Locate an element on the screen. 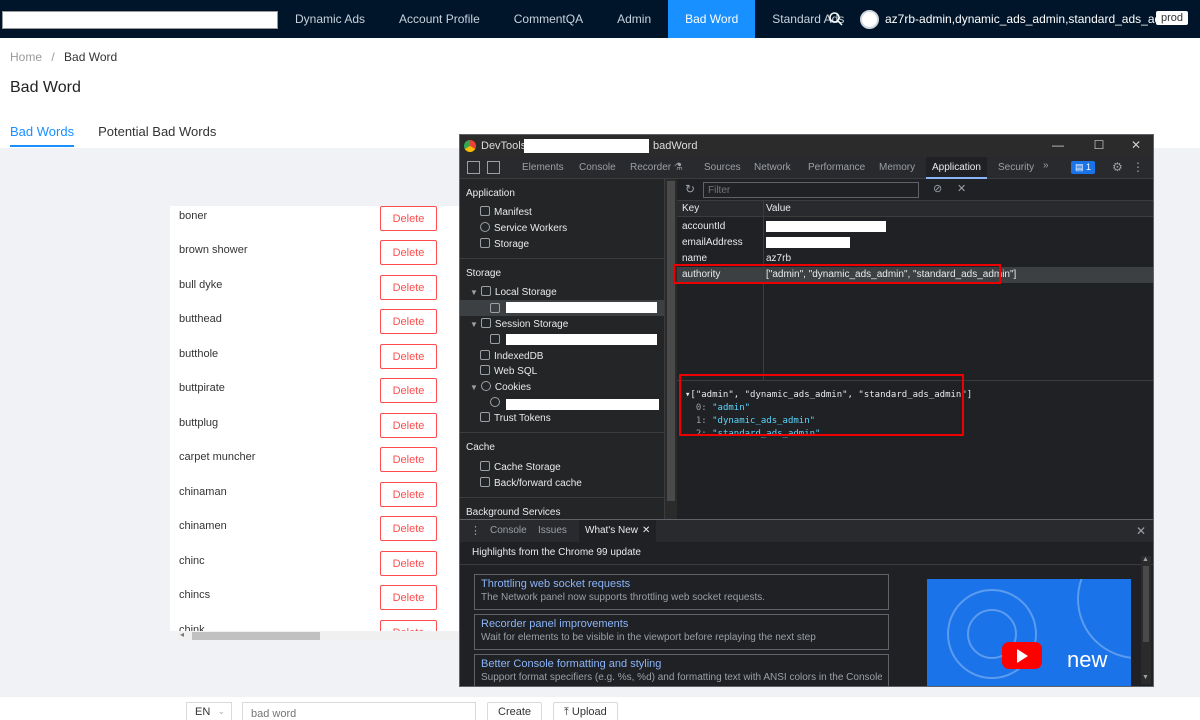  nav-item-admin: Admin is located at coordinates (634, 19).